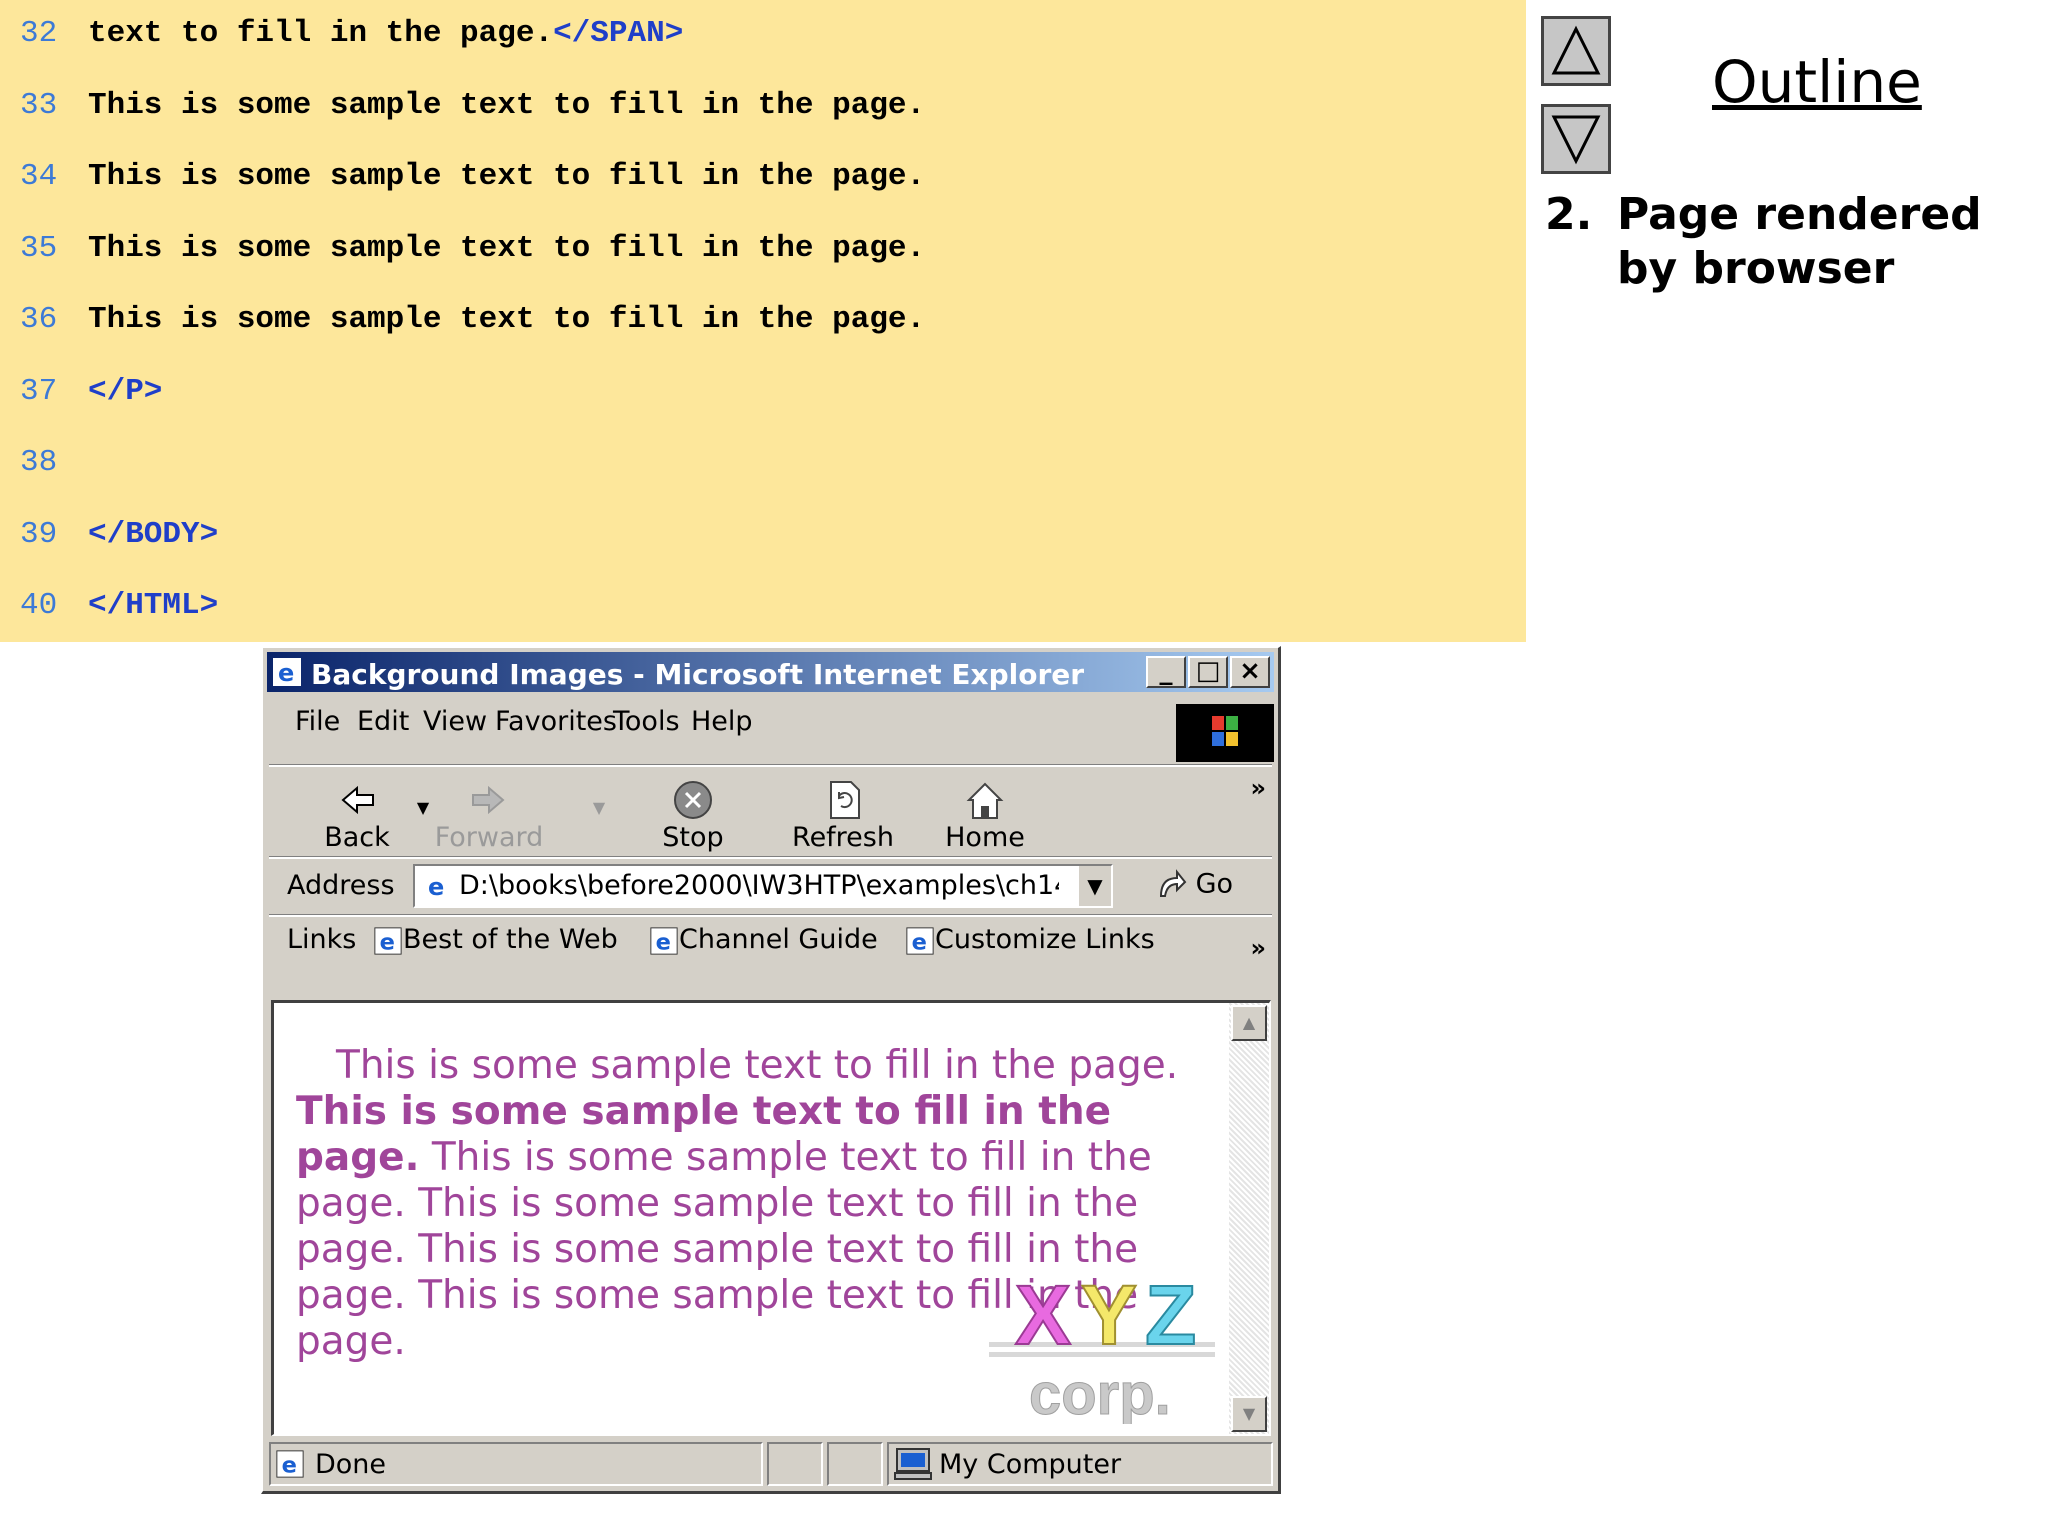  Describe the element at coordinates (693, 837) in the screenshot. I see `stop-label: Stop` at that location.